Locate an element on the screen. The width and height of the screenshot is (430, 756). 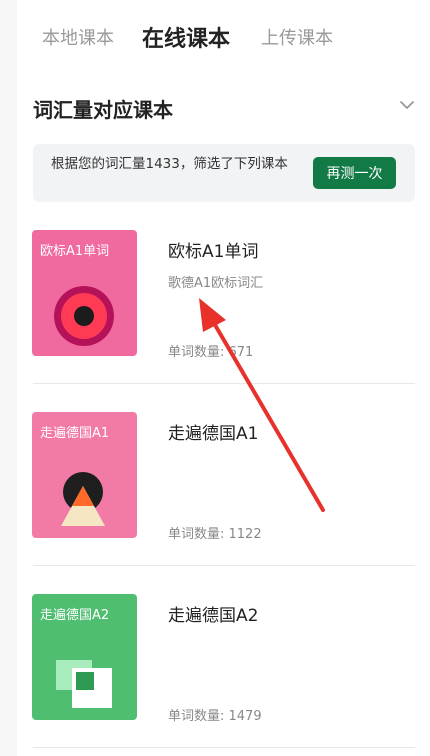
word-count: 单词数量: 1122 is located at coordinates (215, 532).